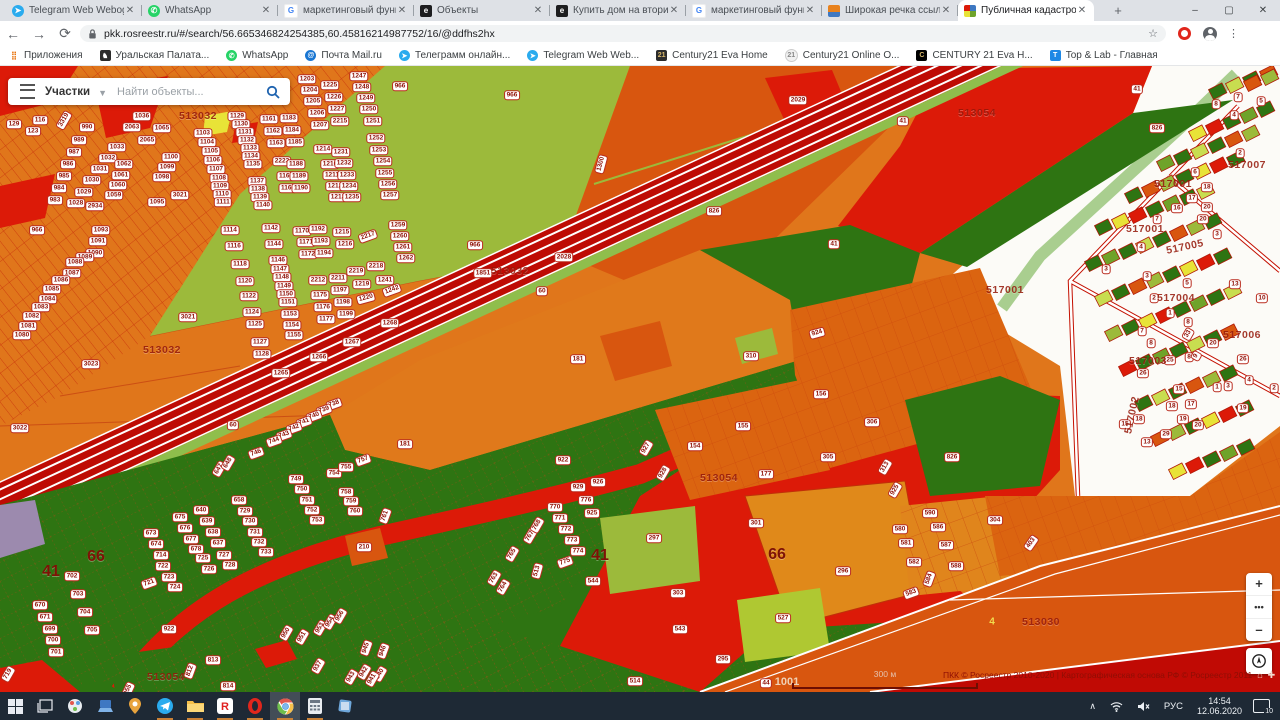  Describe the element at coordinates (320, 125) in the screenshot. I see `parcel-label: 1207` at that location.